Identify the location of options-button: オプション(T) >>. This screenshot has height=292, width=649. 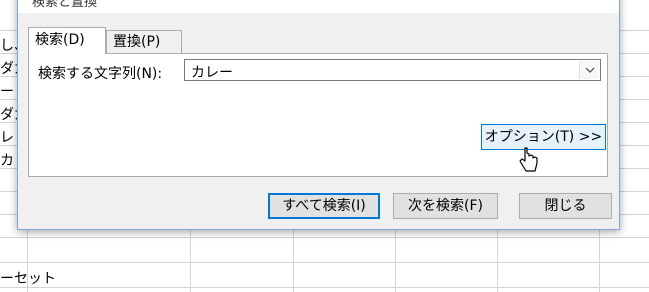
(543, 137).